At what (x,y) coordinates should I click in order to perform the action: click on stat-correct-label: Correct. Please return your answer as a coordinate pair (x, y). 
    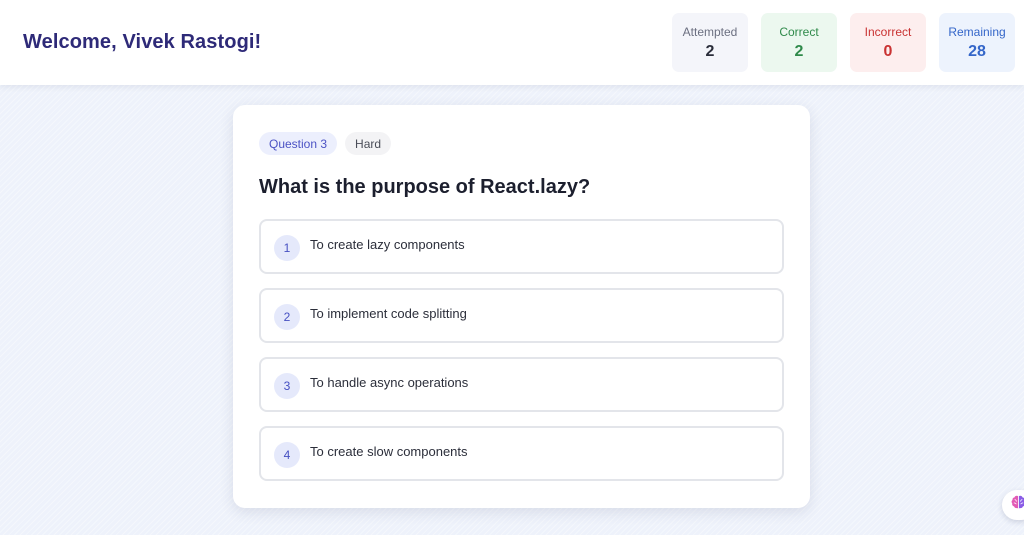
    Looking at the image, I should click on (799, 31).